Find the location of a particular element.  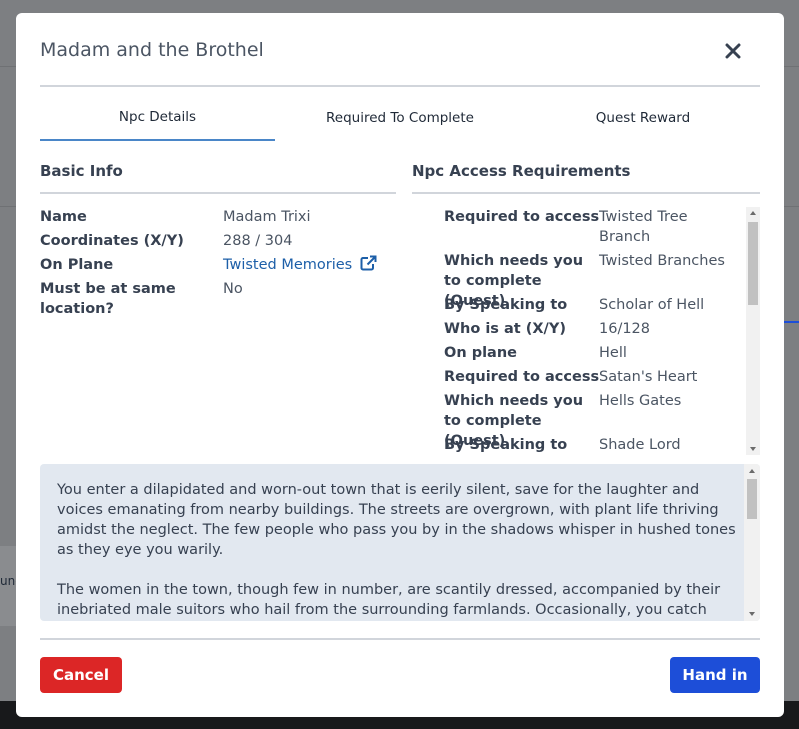

same-location-value: No is located at coordinates (233, 289).